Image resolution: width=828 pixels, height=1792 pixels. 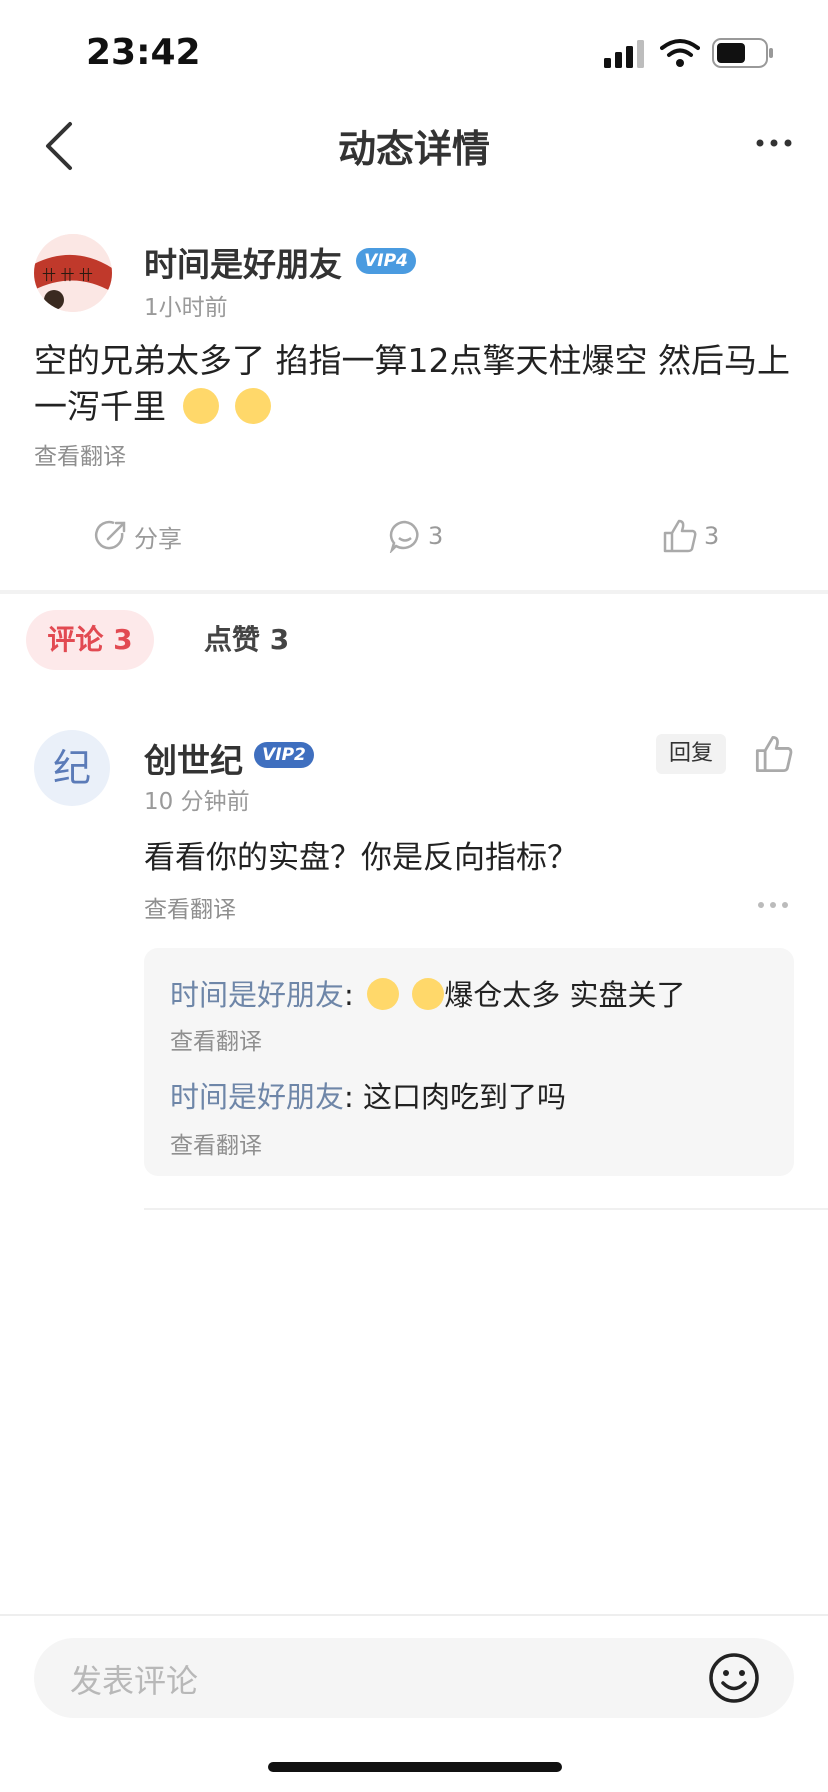 I want to click on emoji-picker-icon, so click(x=734, y=1678).